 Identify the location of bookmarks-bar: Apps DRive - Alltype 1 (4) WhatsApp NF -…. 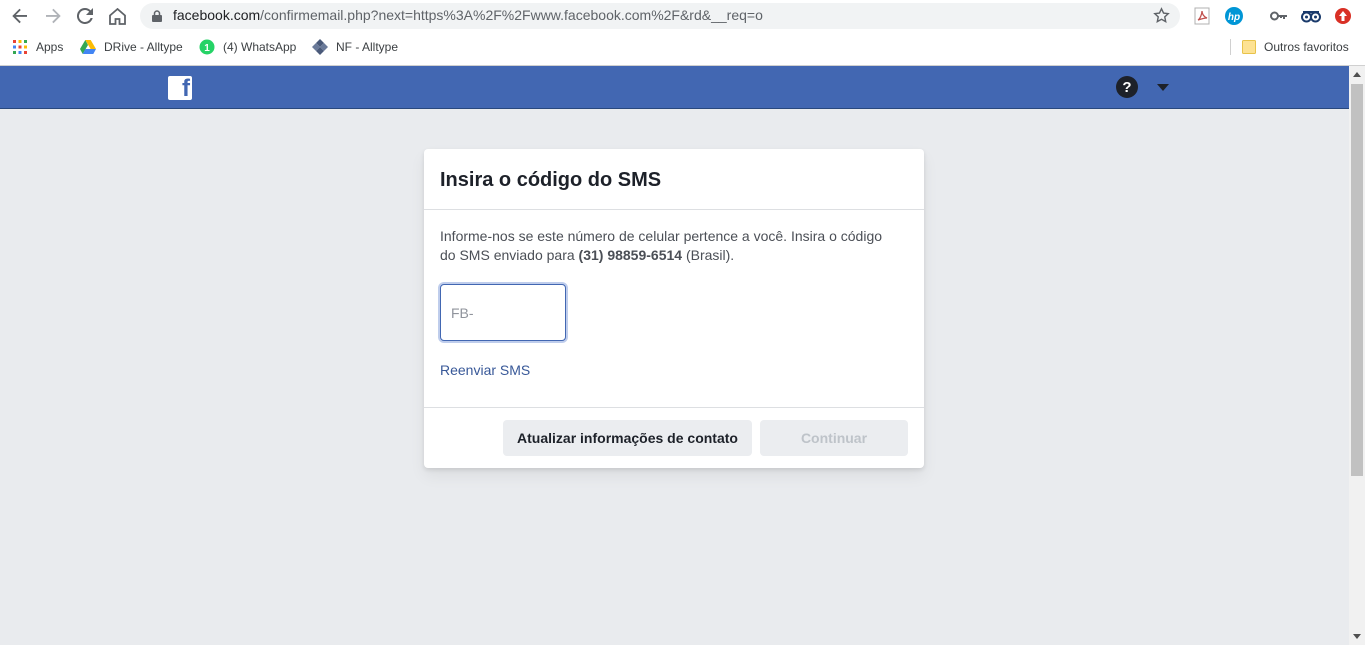
(682, 47).